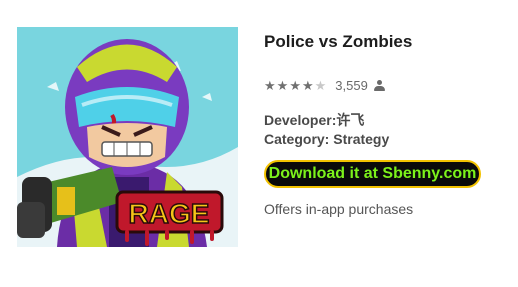 Image resolution: width=518 pixels, height=287 pixels. What do you see at coordinates (169, 213) in the screenshot?
I see `rage-badge-text: RAGE` at bounding box center [169, 213].